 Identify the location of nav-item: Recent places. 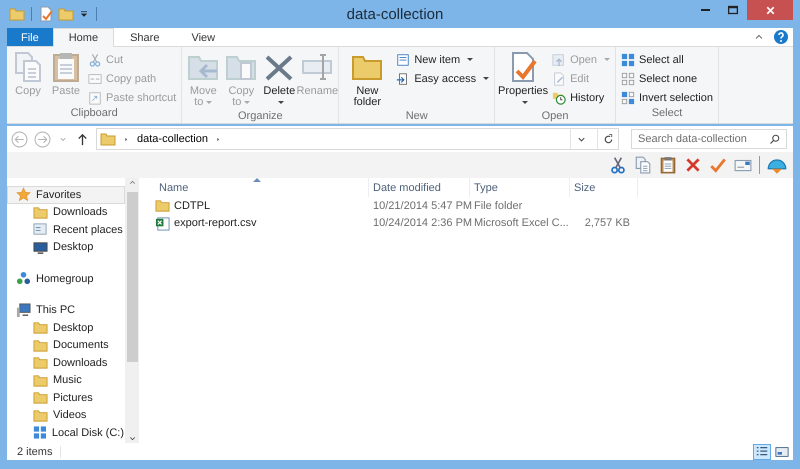
(66, 229).